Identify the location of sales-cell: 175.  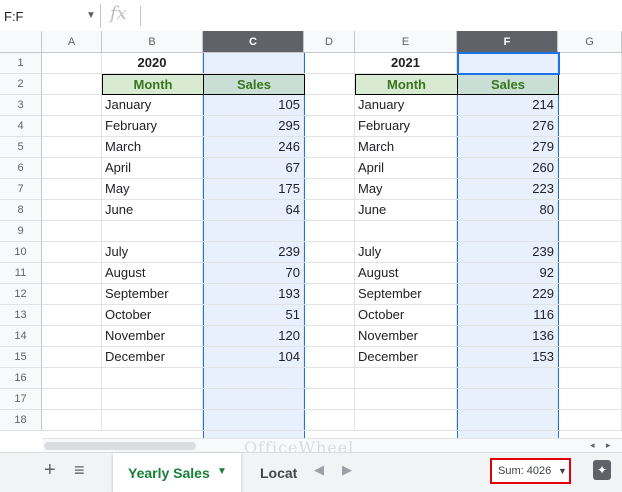
(253, 189).